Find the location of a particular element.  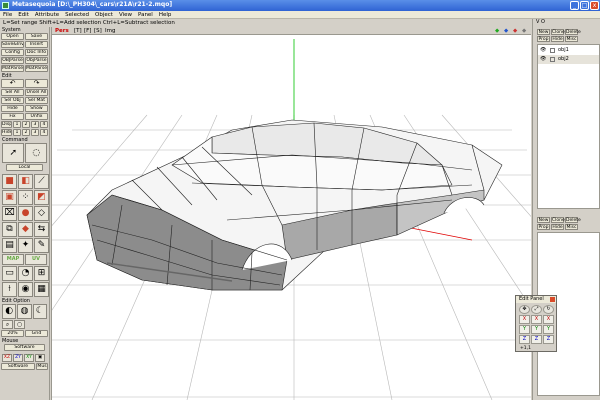

mirror-icon: ⇆ is located at coordinates (41, 229).